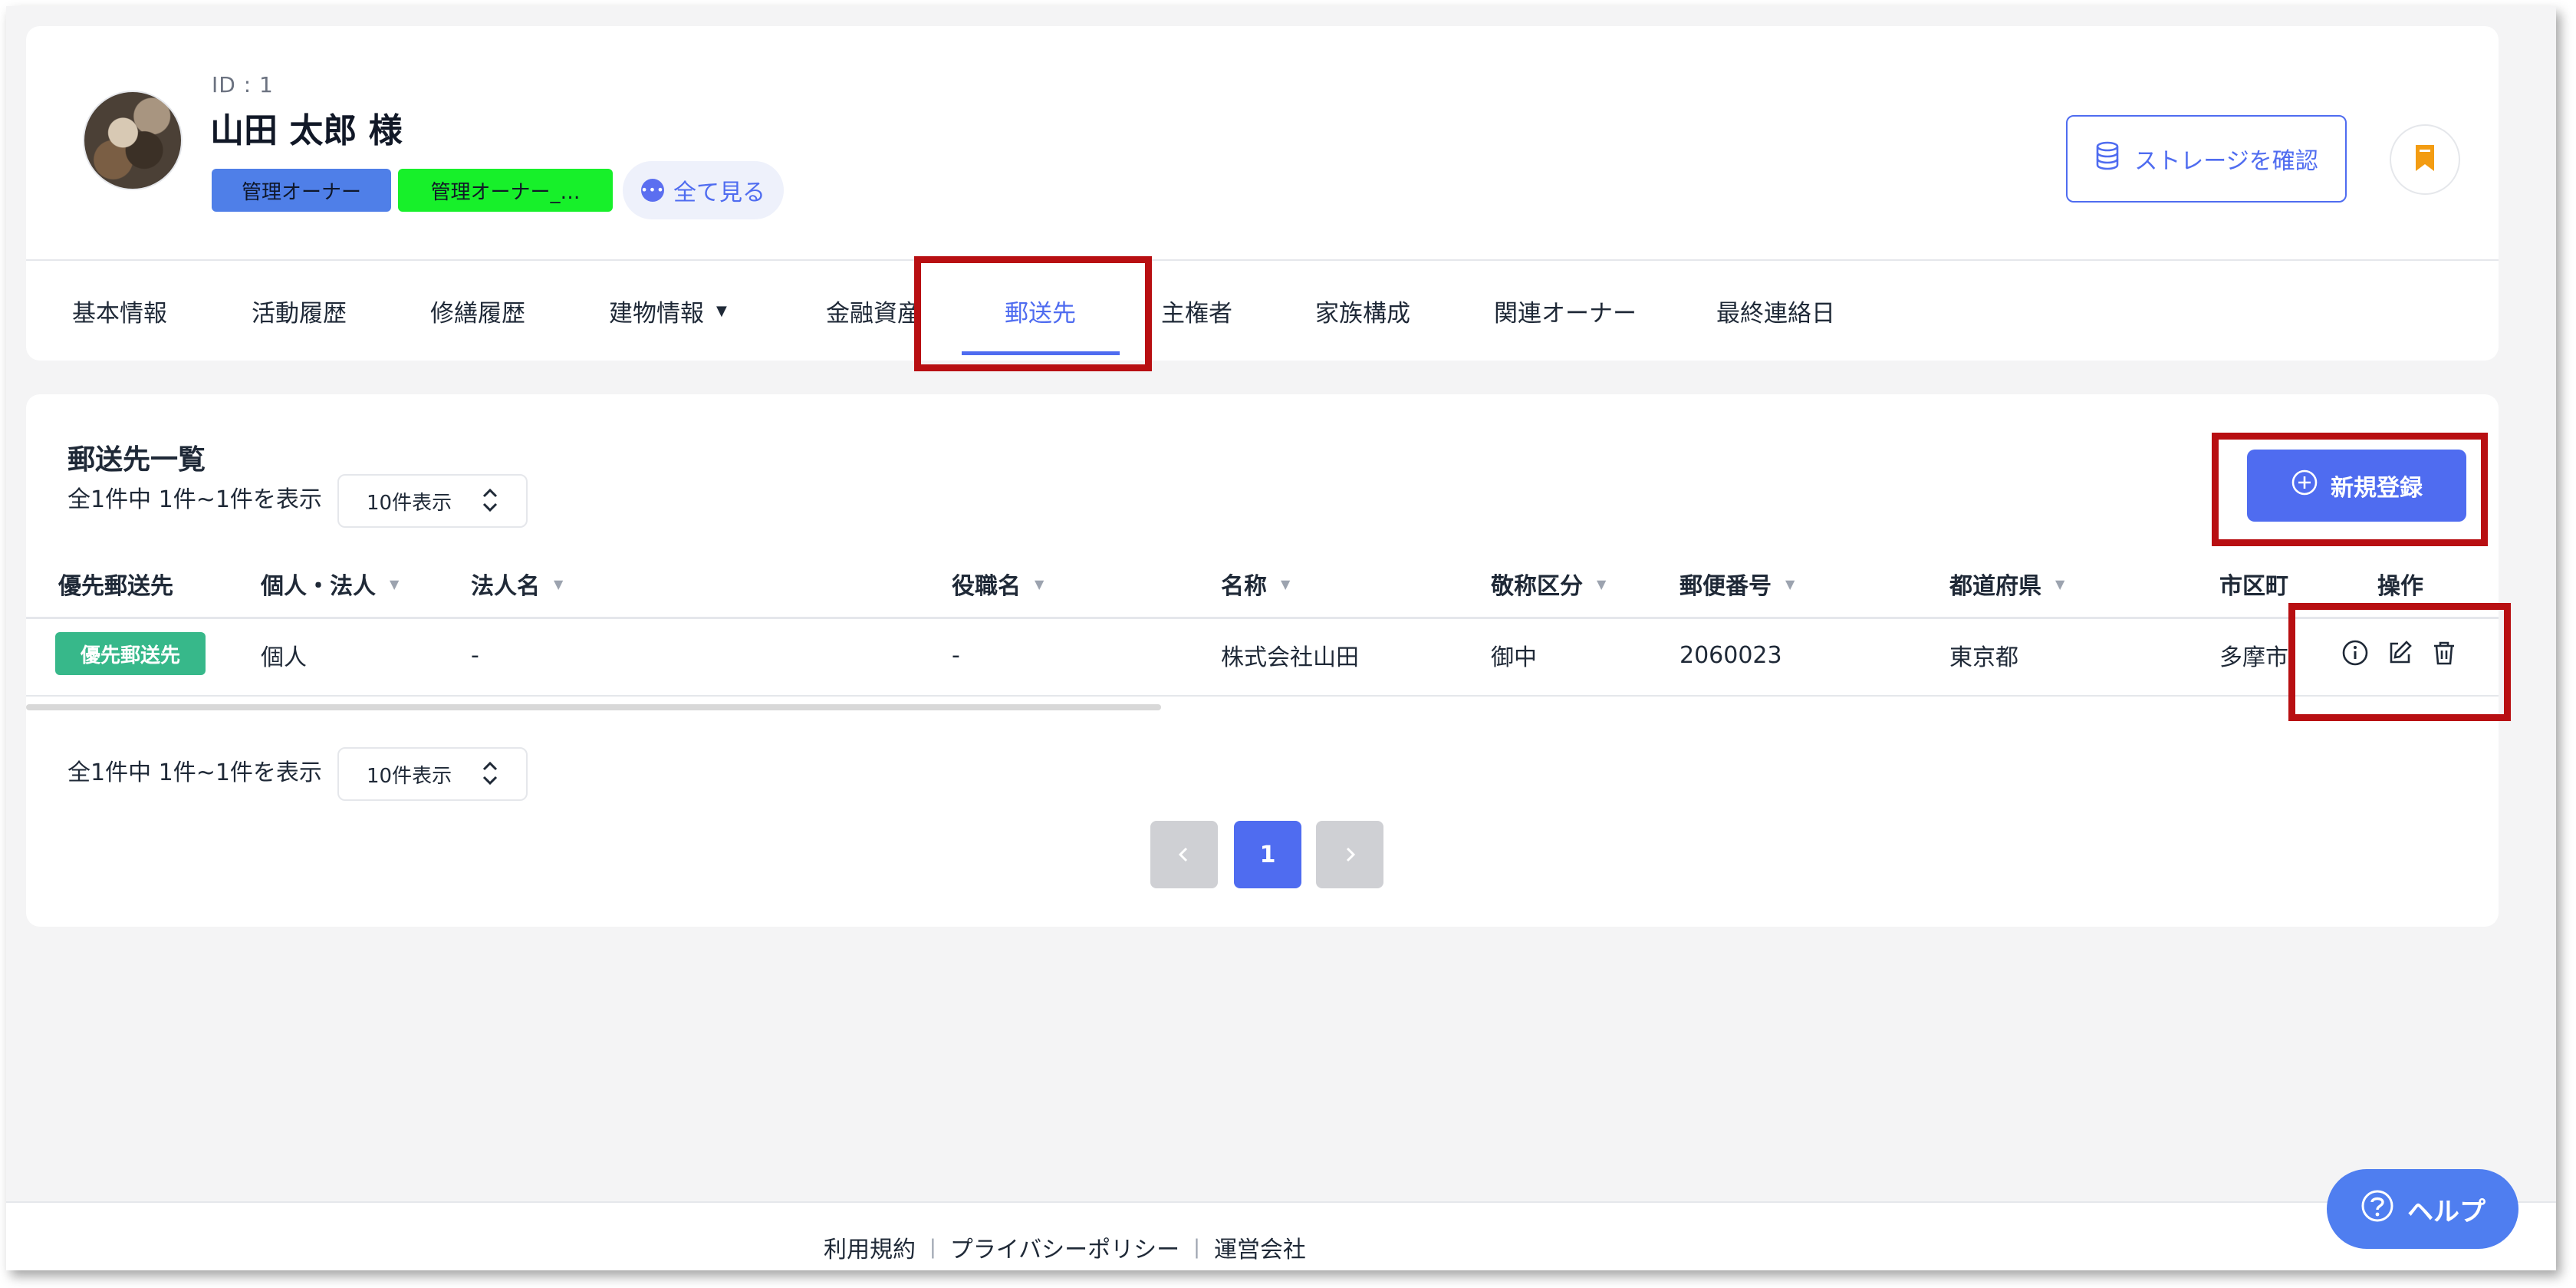 The height and width of the screenshot is (1288, 2576). I want to click on cell-type: 個人, so click(284, 657).